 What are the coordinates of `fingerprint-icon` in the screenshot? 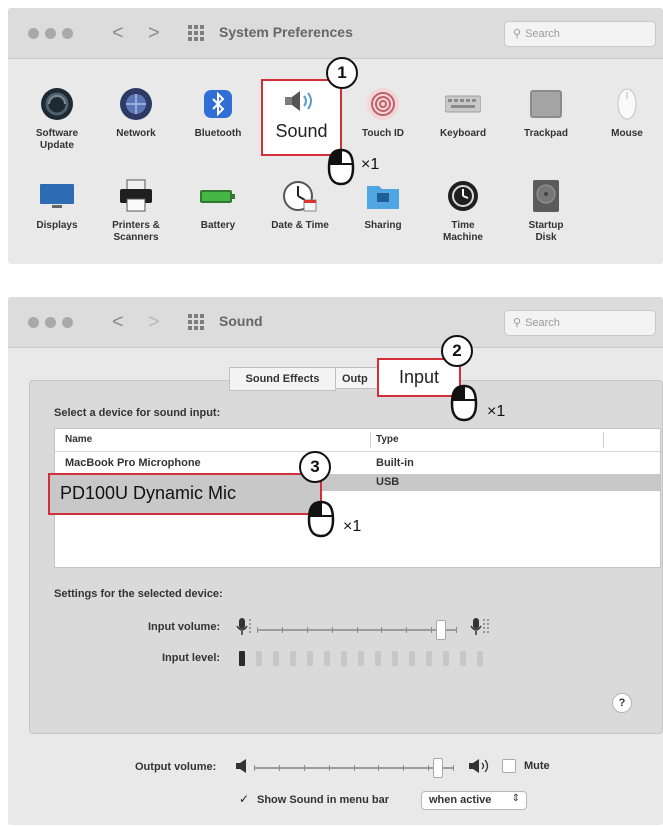 It's located at (383, 104).